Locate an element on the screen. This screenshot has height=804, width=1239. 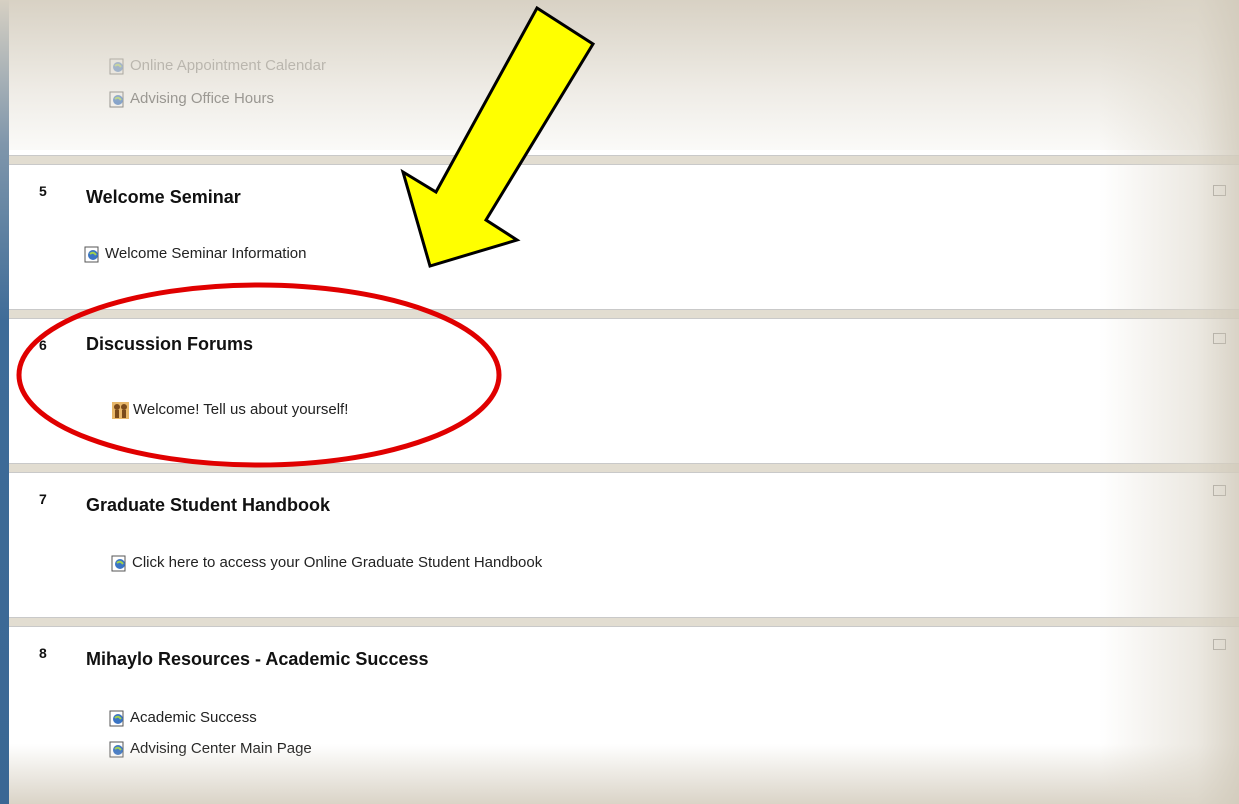
resource-label: Advising Office Hours is located at coordinates (202, 98).